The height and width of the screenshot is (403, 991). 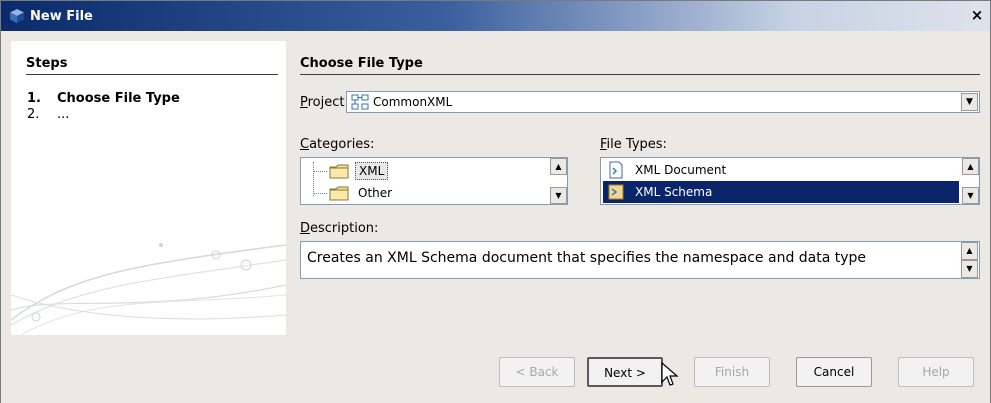 What do you see at coordinates (625, 372) in the screenshot?
I see `next-button: Next >` at bounding box center [625, 372].